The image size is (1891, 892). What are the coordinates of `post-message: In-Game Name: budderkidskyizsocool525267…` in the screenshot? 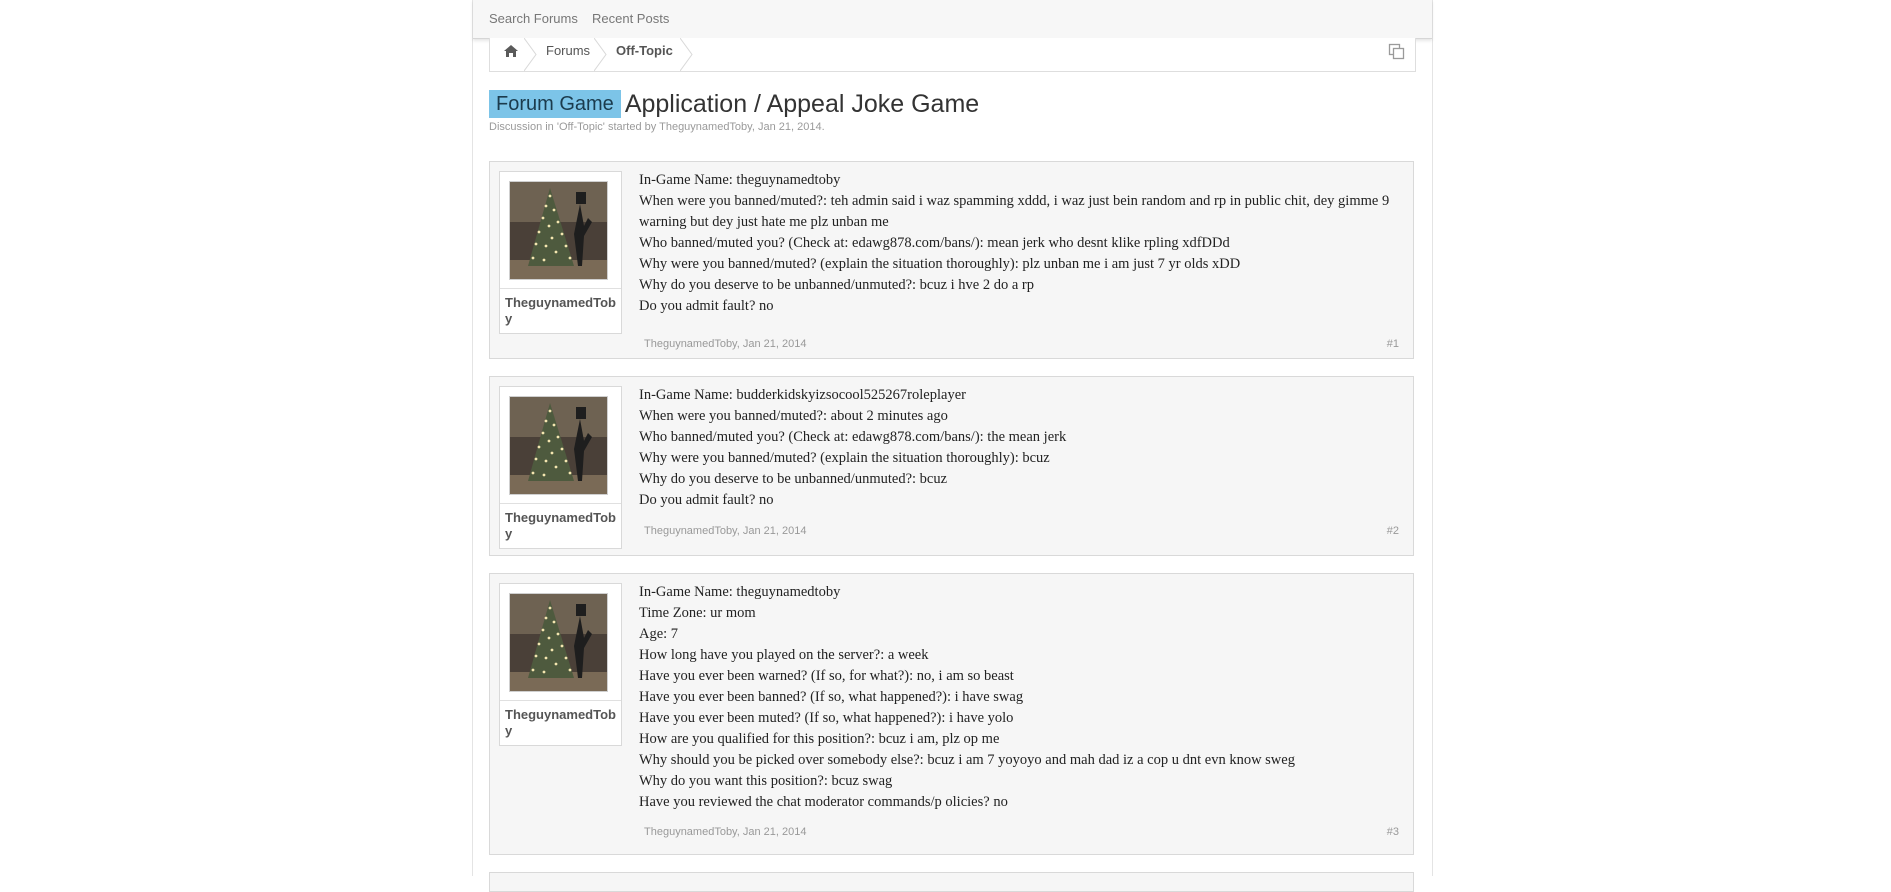 It's located at (1019, 448).